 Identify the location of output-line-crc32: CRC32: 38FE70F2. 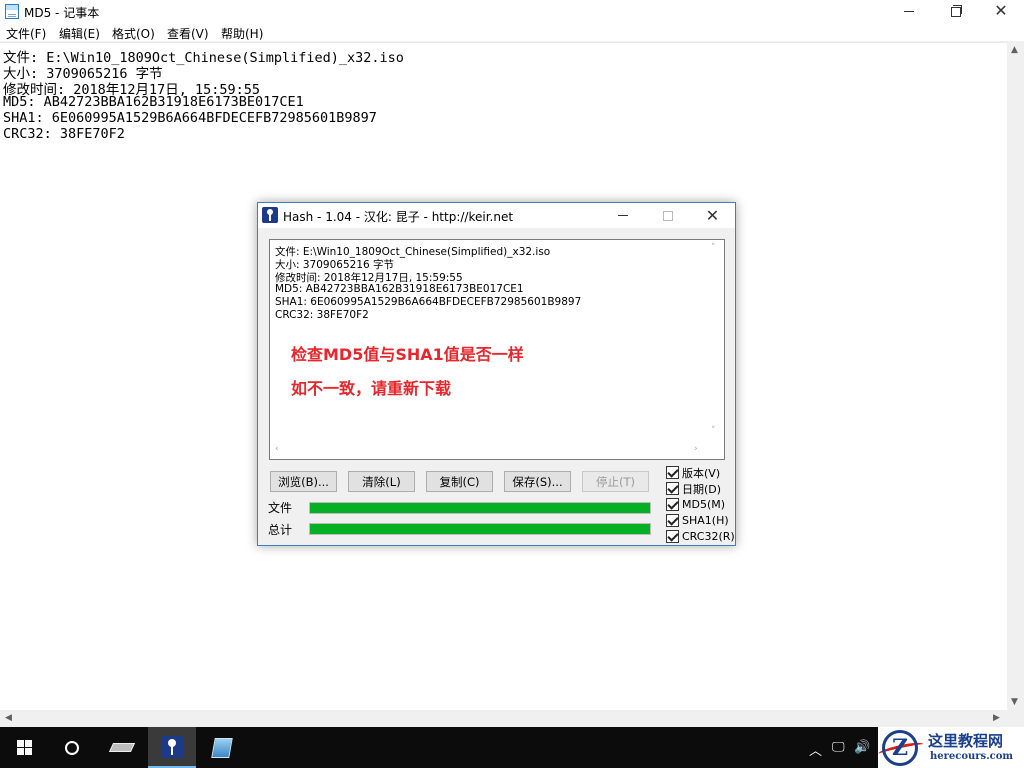
(322, 315).